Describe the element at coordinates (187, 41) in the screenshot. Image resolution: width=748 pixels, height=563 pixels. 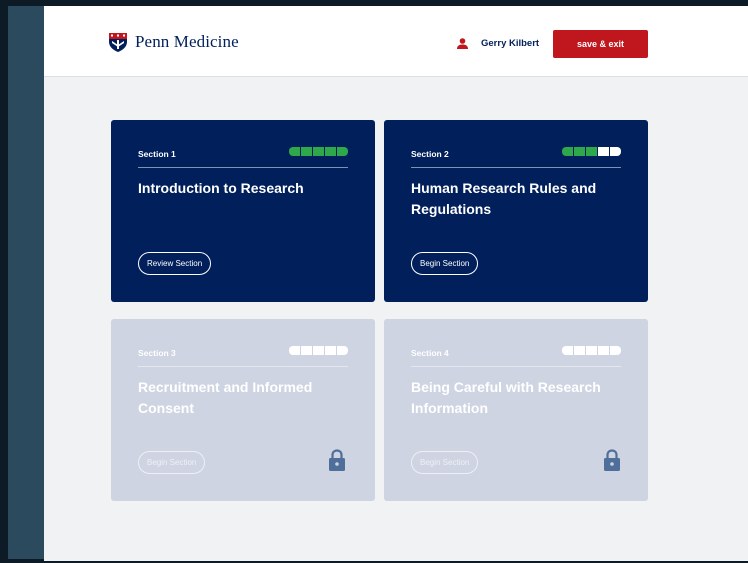
I see `logo-text: Penn Medicine` at that location.